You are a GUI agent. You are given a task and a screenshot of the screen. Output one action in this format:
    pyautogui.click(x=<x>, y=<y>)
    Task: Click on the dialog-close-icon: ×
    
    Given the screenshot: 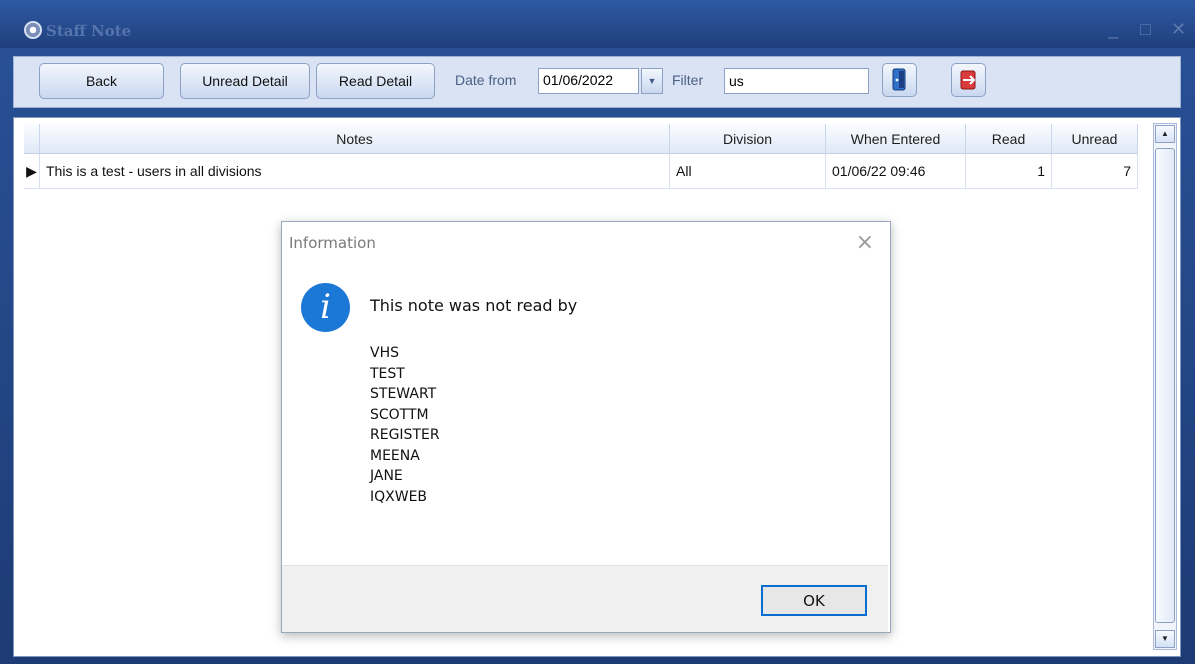 What is the action you would take?
    pyautogui.click(x=865, y=242)
    